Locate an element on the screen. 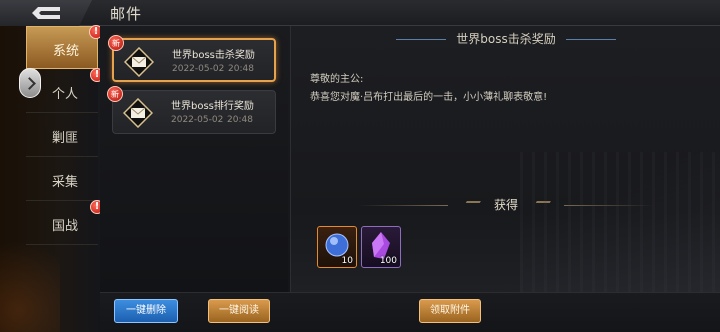 Image resolution: width=720 pixels, height=332 pixels. mail-salutation: 尊敬的主公: is located at coordinates (337, 79).